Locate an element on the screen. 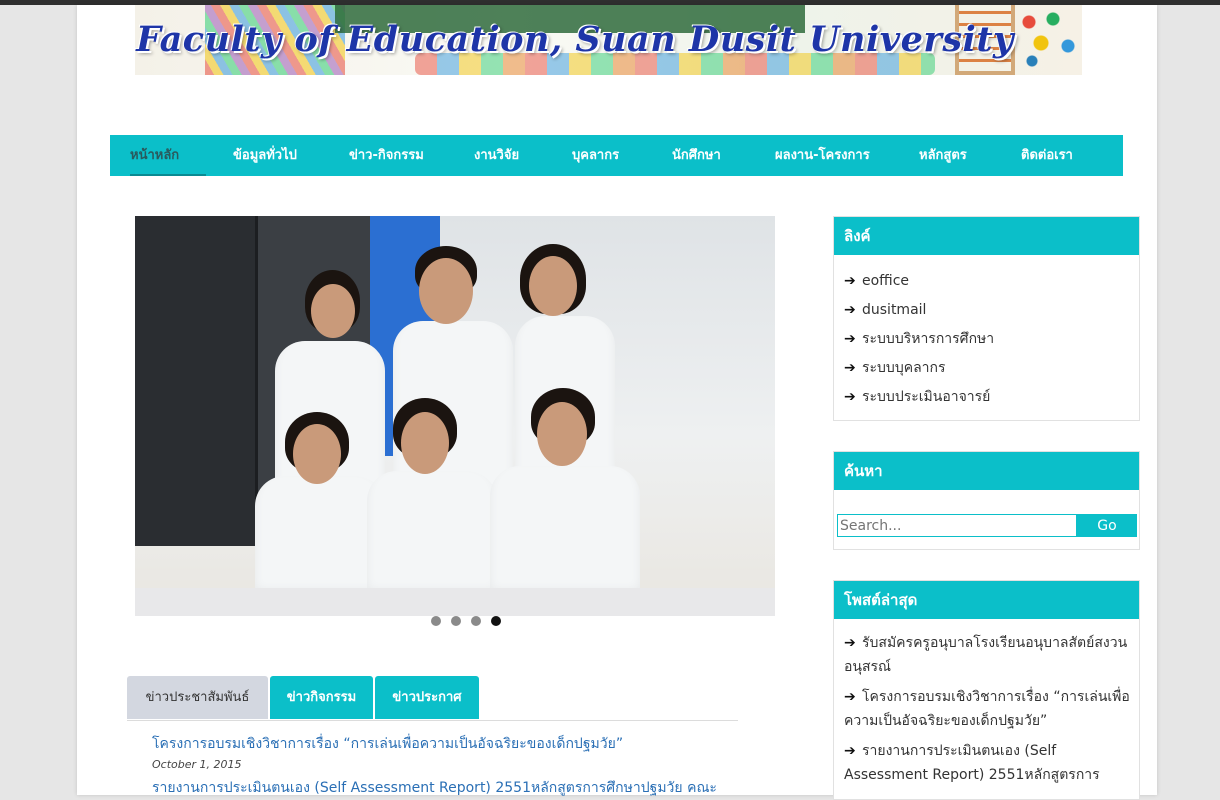 This screenshot has height=800, width=1220. search-widget-heading: ค้นหา is located at coordinates (986, 471).